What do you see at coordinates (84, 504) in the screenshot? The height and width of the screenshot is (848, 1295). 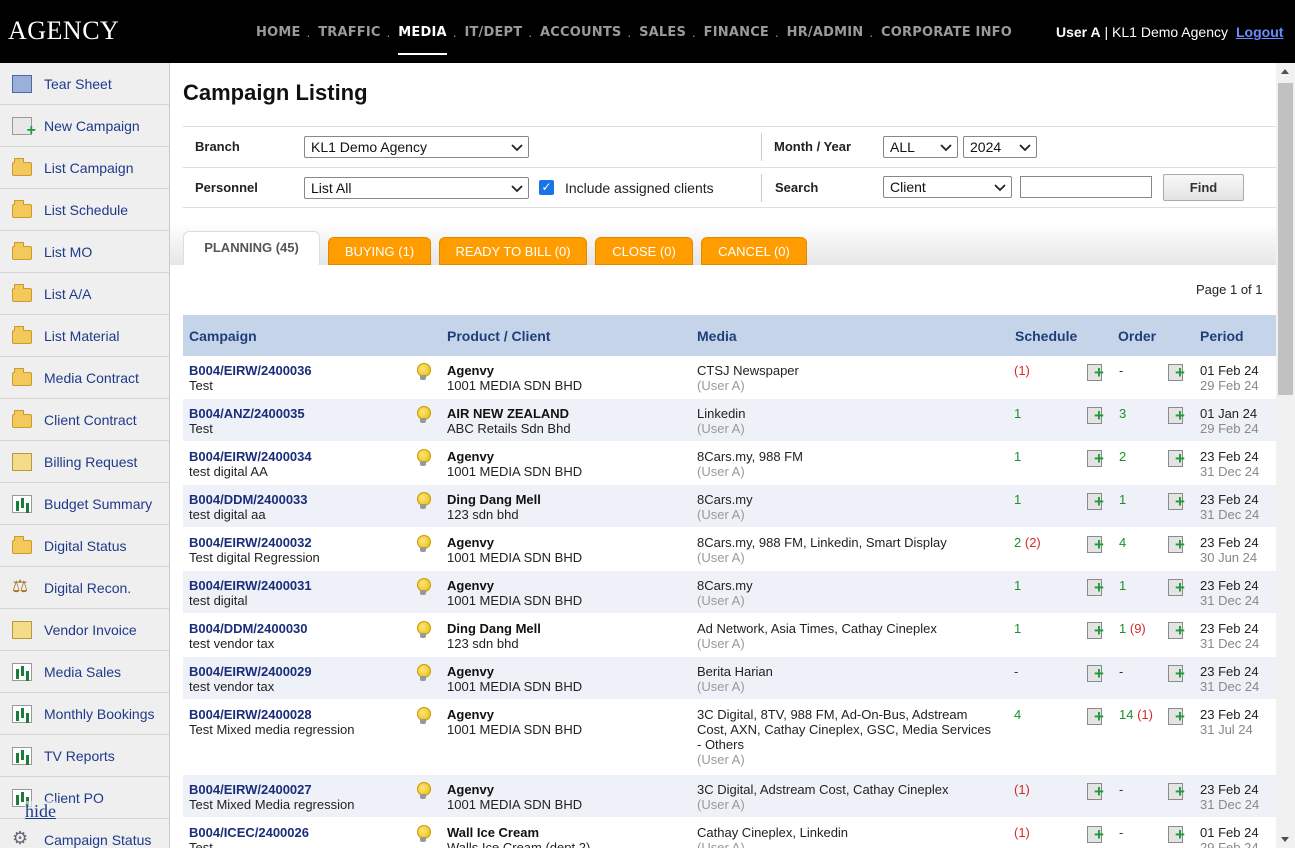 I see `sidebar-item-budget-summary: Budget Summary` at bounding box center [84, 504].